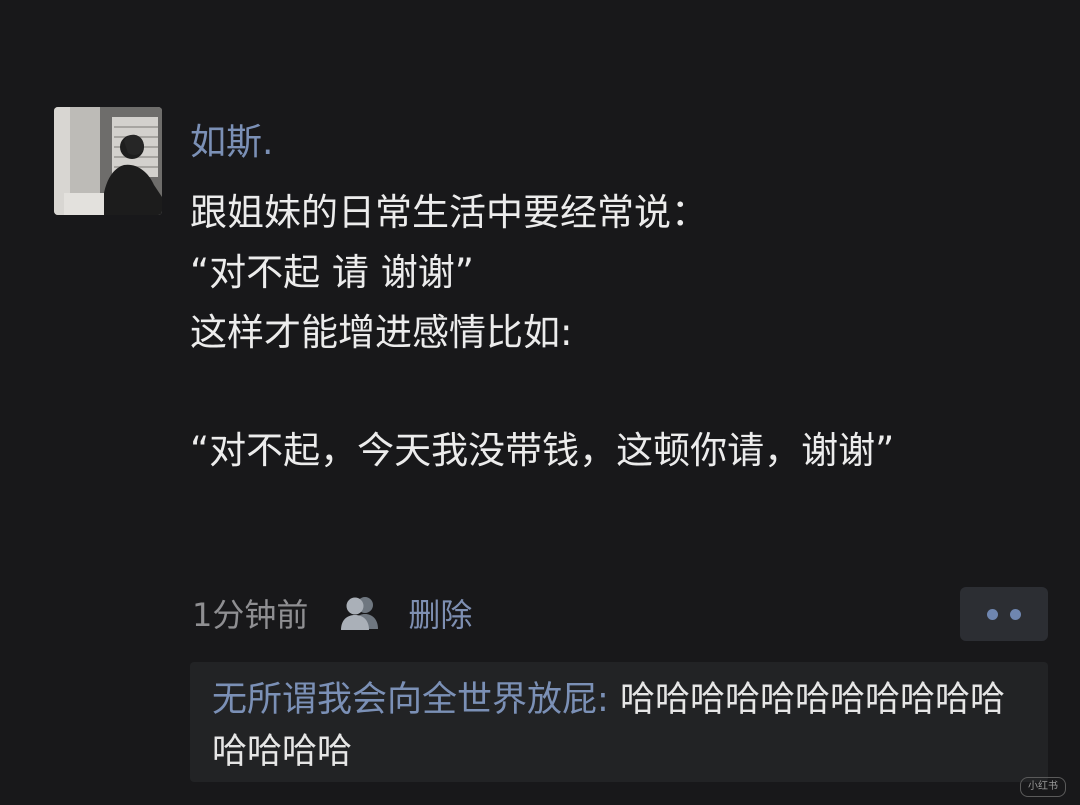 The width and height of the screenshot is (1080, 805). I want to click on comment-item: 无所谓我会向全世界放屁: 哈哈哈哈哈哈哈哈哈哈哈哈哈哈哈, so click(612, 726).